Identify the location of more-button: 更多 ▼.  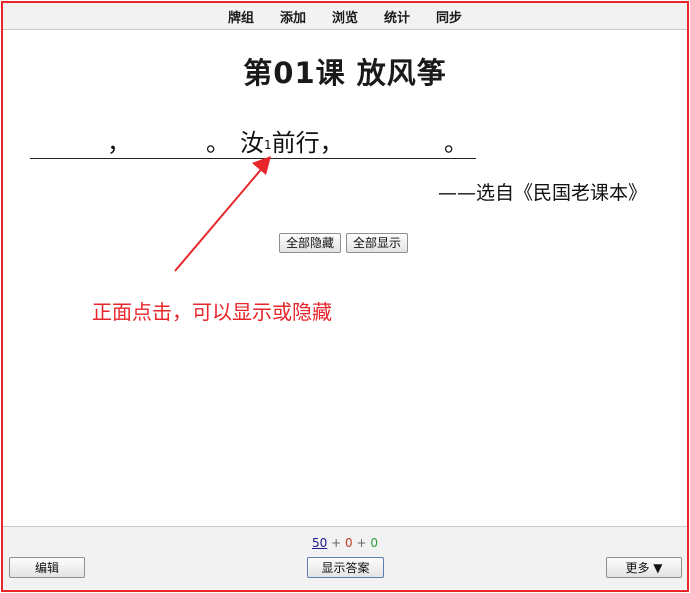
(644, 567).